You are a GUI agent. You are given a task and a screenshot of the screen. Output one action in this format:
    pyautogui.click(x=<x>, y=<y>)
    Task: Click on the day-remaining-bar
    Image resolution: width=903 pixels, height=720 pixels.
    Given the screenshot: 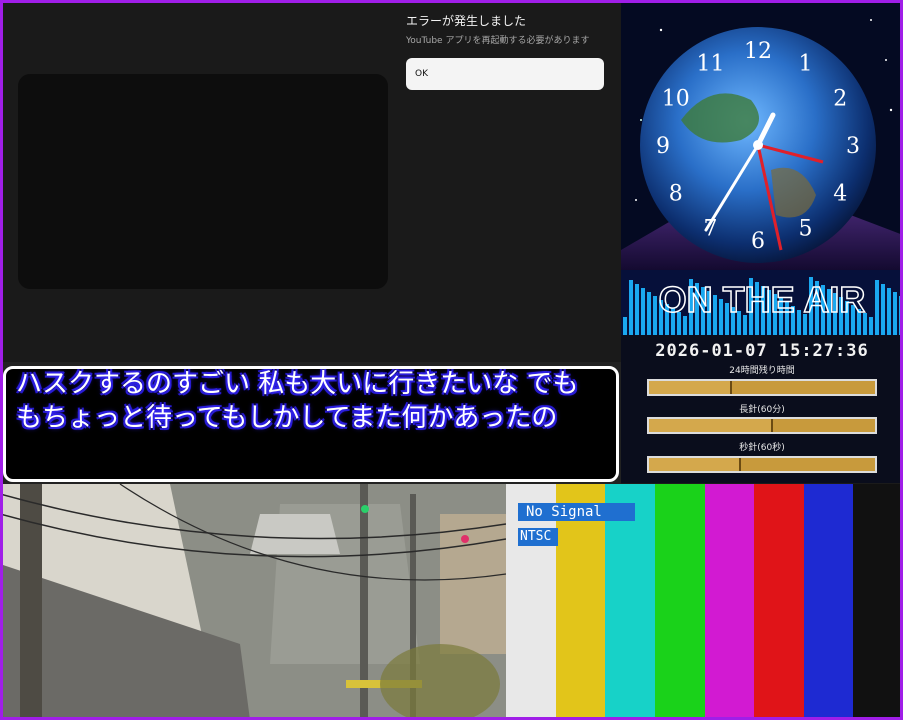 What is the action you would take?
    pyautogui.click(x=762, y=387)
    